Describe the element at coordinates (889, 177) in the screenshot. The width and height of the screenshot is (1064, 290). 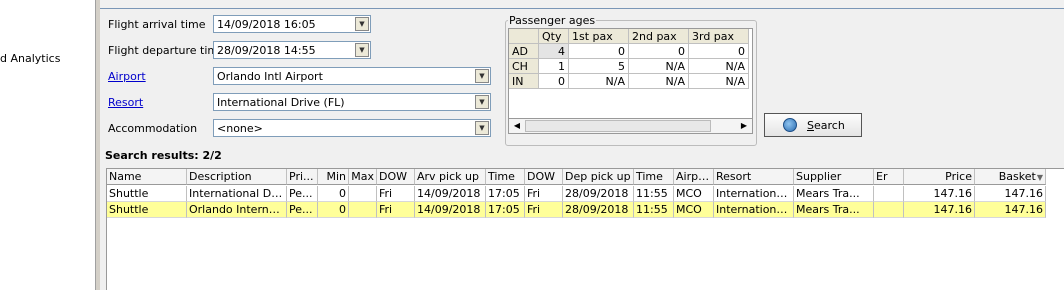
I see `column-header: Er` at that location.